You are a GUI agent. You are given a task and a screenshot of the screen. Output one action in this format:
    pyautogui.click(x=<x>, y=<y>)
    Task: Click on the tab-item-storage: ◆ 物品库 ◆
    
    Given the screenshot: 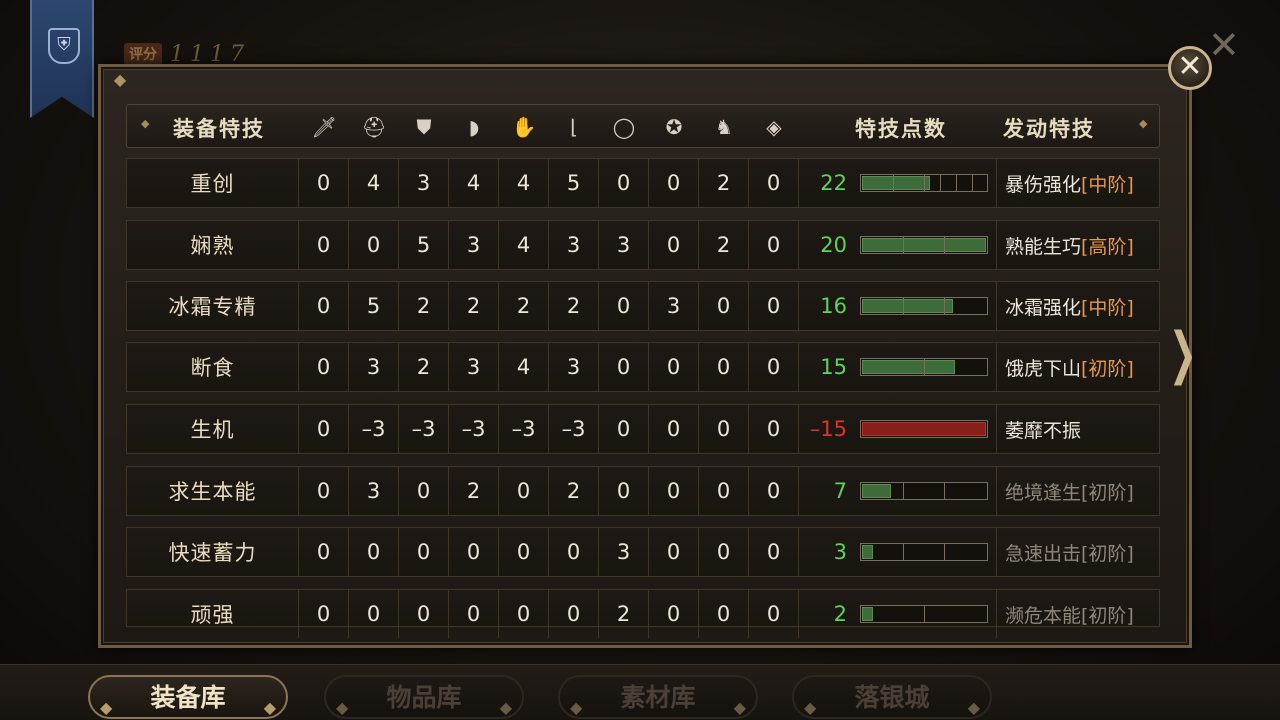 What is the action you would take?
    pyautogui.click(x=424, y=697)
    